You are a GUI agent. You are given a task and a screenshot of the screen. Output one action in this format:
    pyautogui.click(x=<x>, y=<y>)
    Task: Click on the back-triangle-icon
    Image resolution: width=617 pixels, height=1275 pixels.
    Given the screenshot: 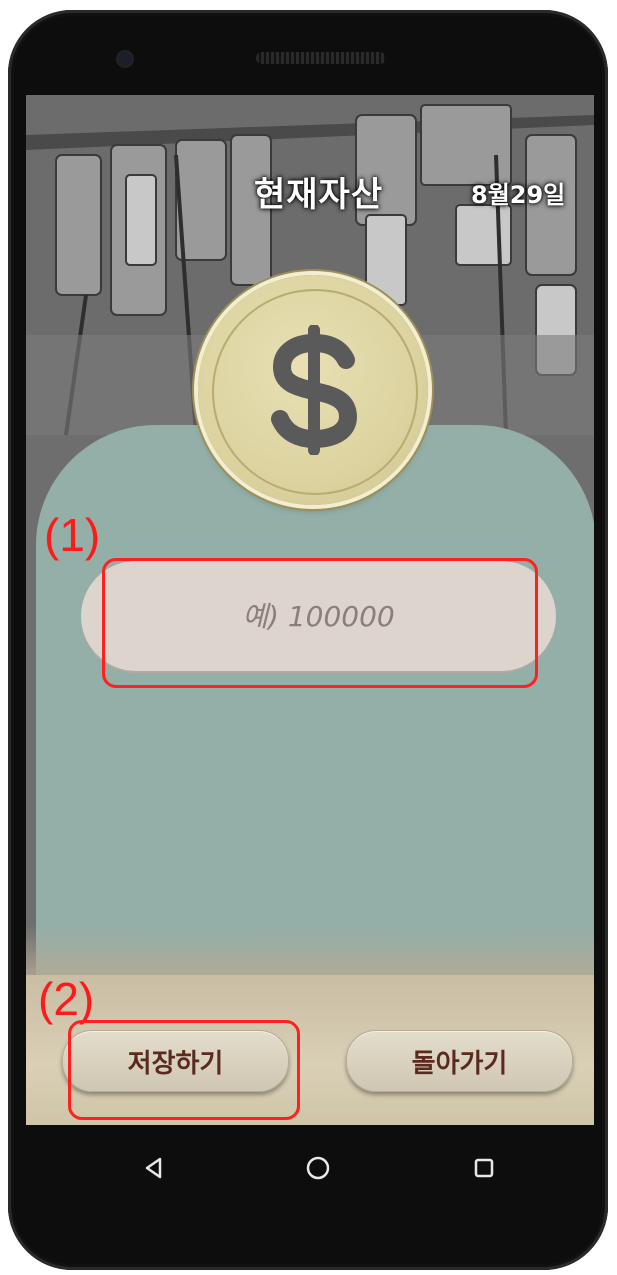 What is the action you would take?
    pyautogui.click(x=153, y=1168)
    